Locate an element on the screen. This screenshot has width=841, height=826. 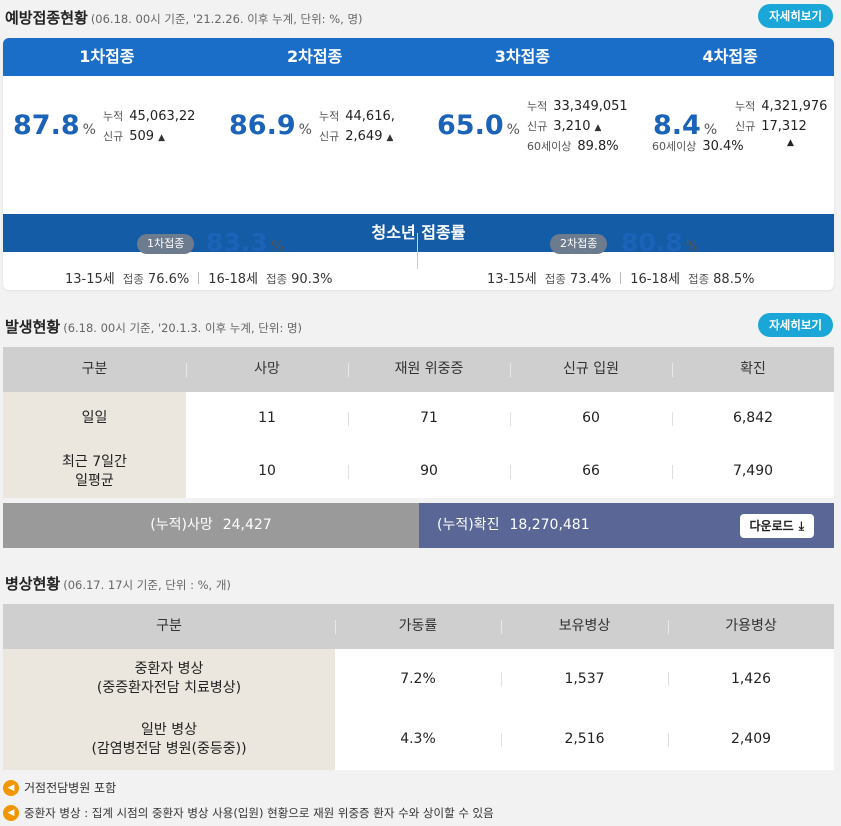
tab-dose-3: 3차접종 is located at coordinates (523, 57).